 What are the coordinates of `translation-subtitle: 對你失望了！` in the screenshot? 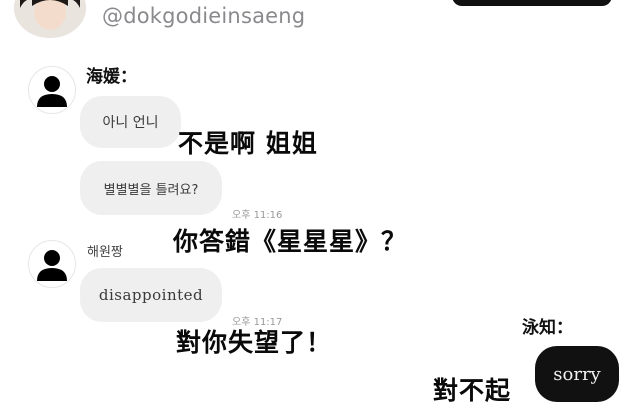 It's located at (254, 342).